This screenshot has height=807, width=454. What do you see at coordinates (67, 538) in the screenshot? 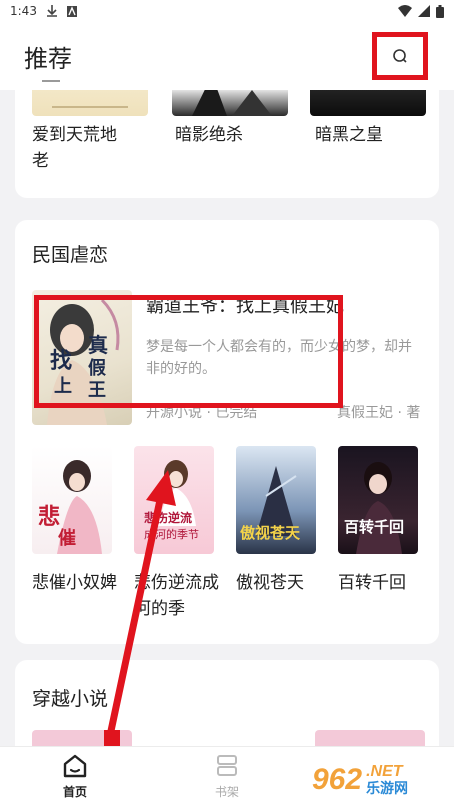
I see `svg-text: 催` at bounding box center [67, 538].